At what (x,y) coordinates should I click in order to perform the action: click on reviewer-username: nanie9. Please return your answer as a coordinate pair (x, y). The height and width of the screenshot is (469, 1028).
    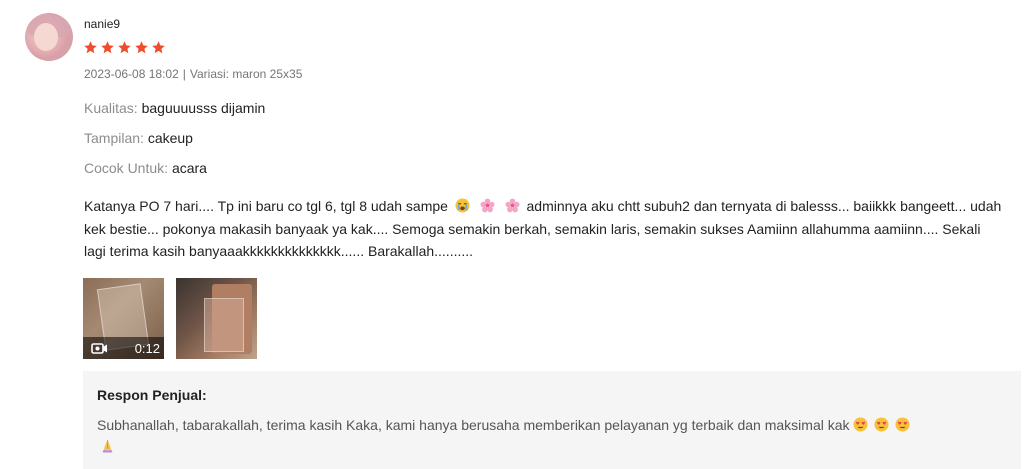
    Looking at the image, I should click on (102, 24).